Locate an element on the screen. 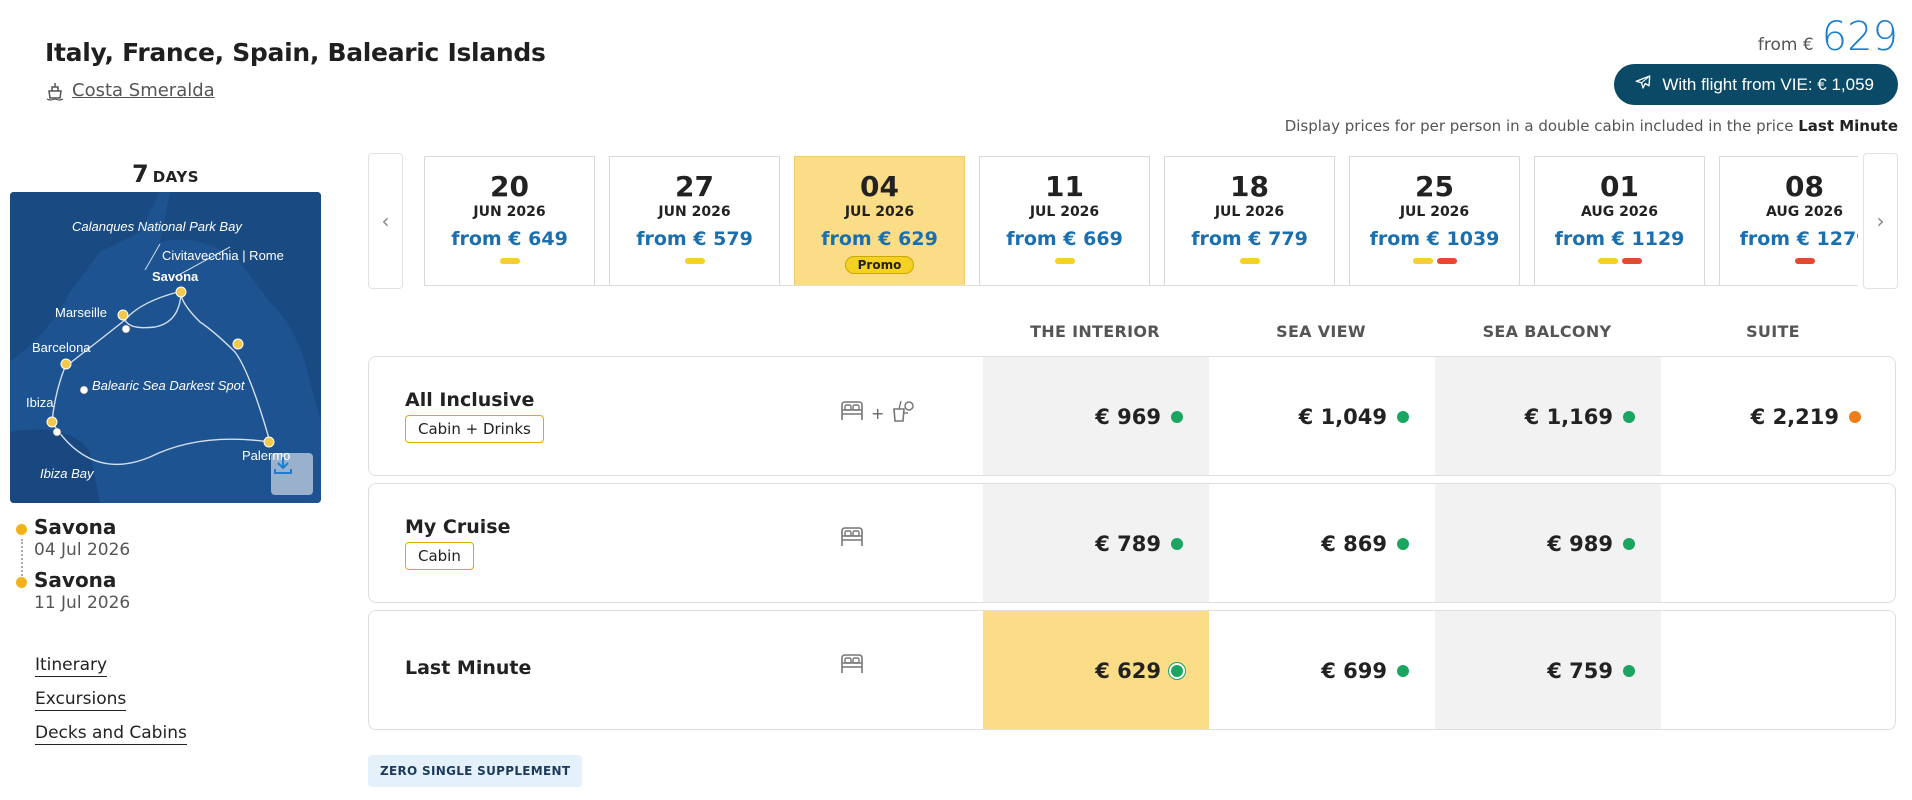  date-price: from € 1279 is located at coordinates (1798, 239).